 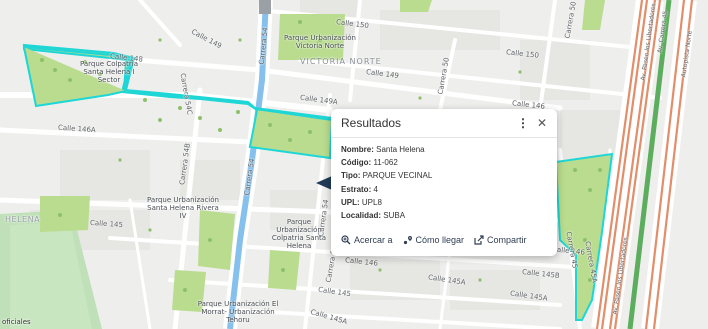 I want to click on district-label: VICTORIA NORTE, so click(x=341, y=61).